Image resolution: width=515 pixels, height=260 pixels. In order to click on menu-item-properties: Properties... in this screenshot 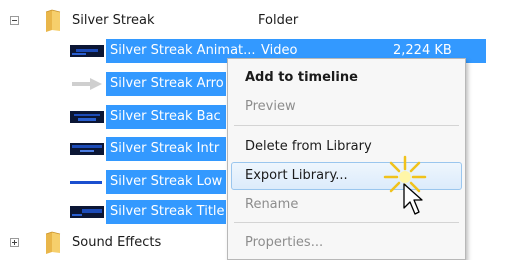, I will do `click(346, 243)`.